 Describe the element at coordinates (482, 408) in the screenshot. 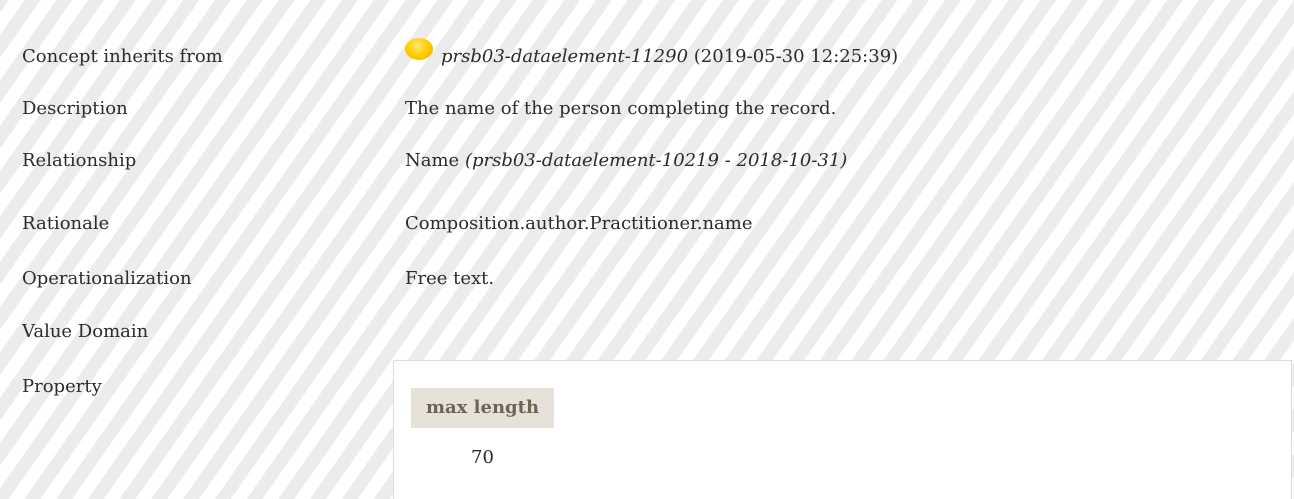

I see `max-length-header: max length` at that location.